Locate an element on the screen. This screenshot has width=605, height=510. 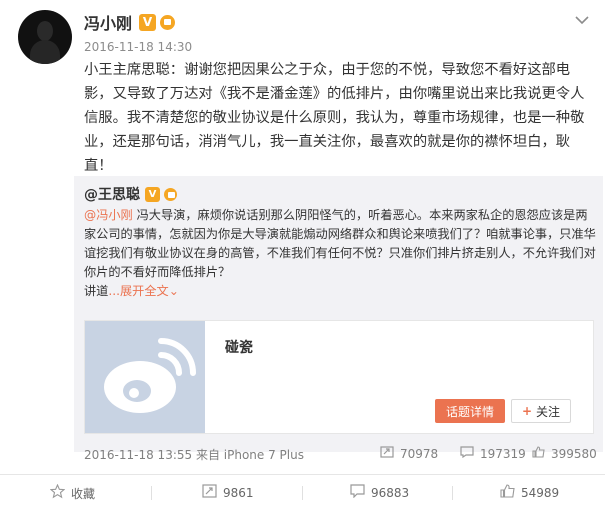
repost-count: 9861 is located at coordinates (238, 493).